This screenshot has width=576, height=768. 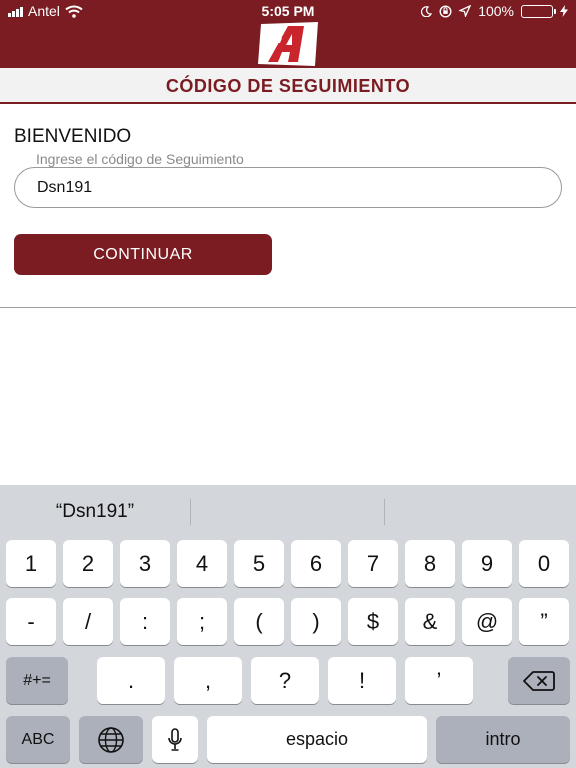 I want to click on key-abc: ABC, so click(x=38, y=739).